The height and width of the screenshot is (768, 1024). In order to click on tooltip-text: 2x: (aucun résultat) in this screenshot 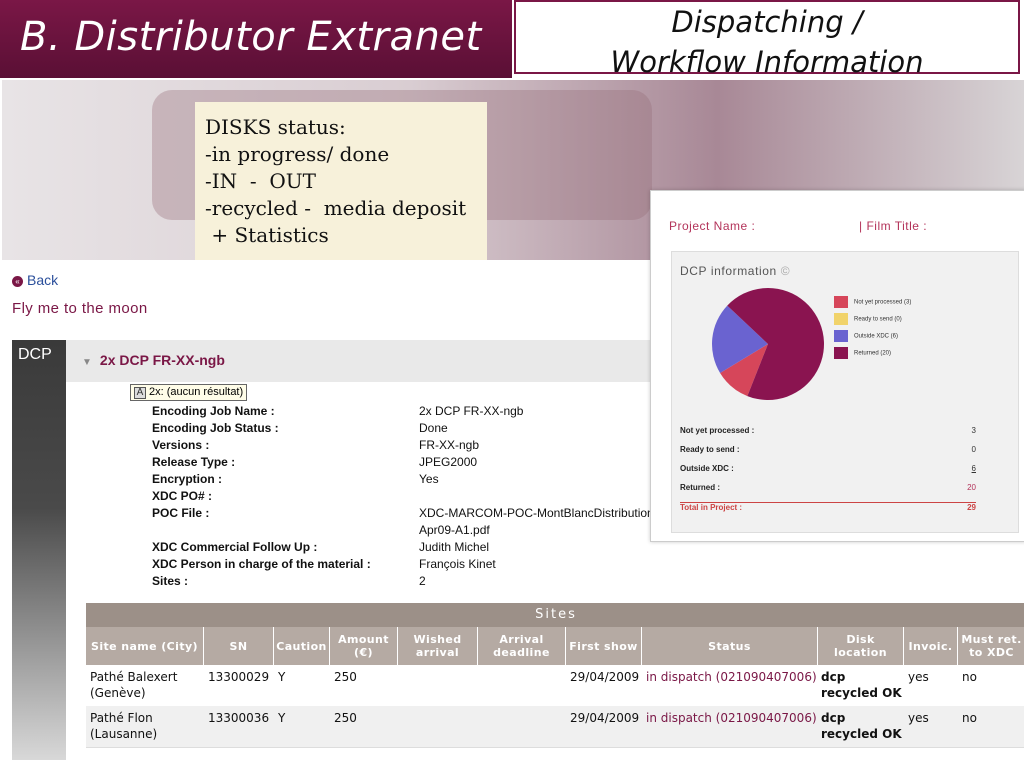, I will do `click(196, 392)`.